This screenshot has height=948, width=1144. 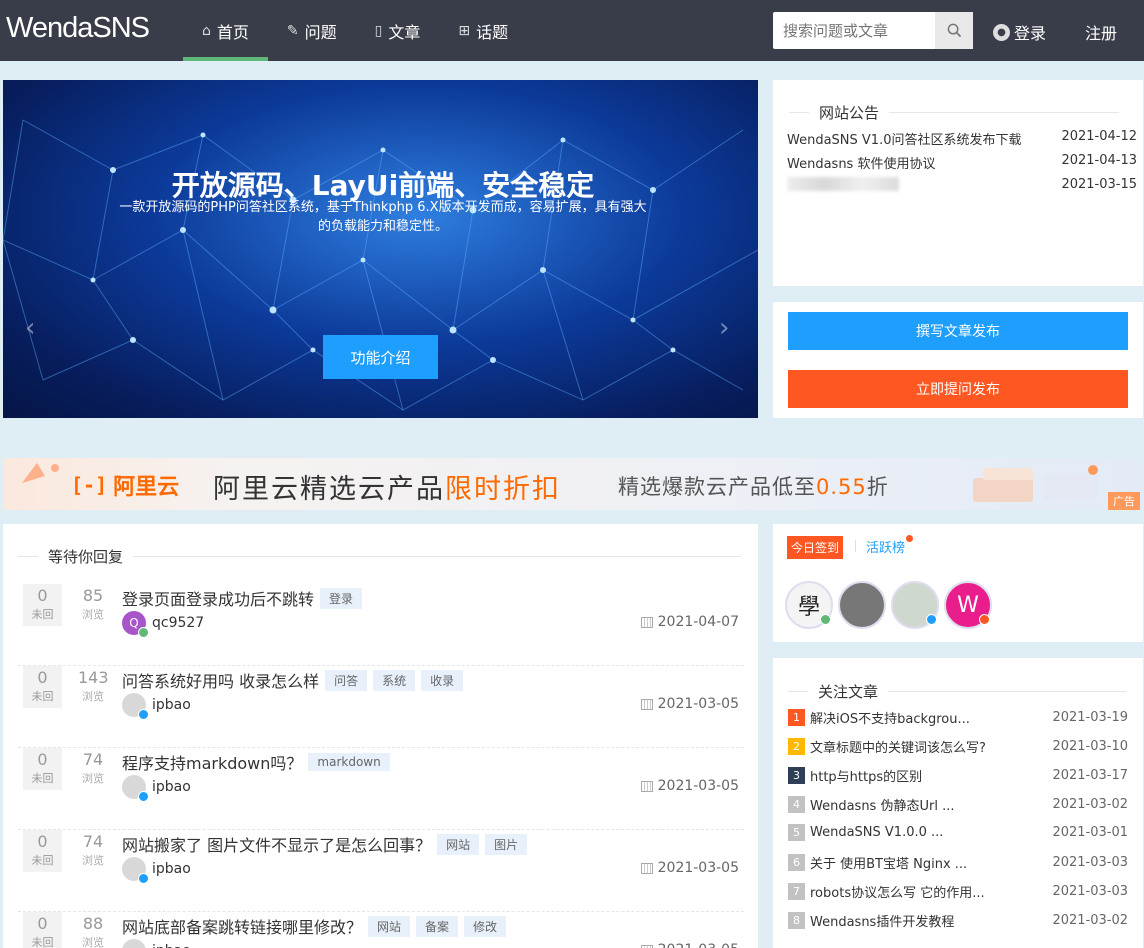 I want to click on feature-intro-button: 功能介绍, so click(x=380, y=357).